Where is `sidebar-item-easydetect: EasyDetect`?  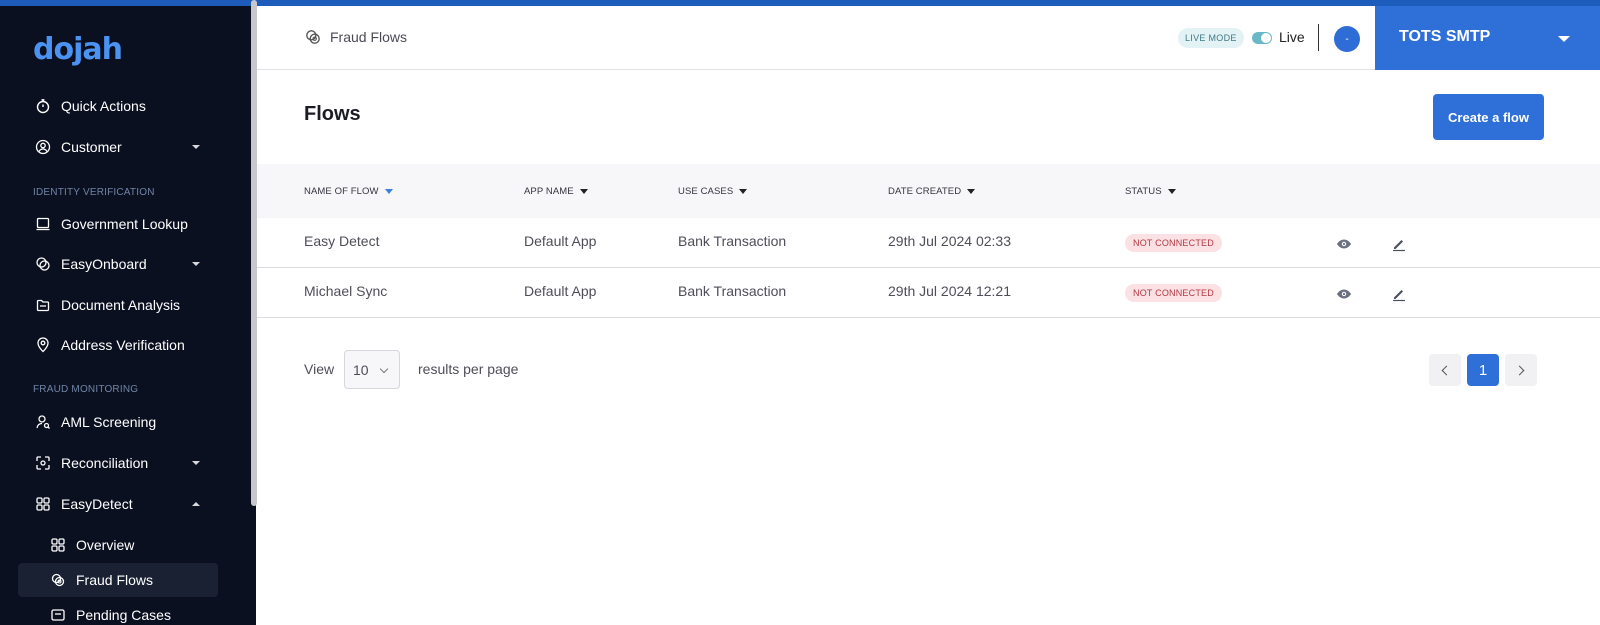
sidebar-item-easydetect: EasyDetect is located at coordinates (118, 504).